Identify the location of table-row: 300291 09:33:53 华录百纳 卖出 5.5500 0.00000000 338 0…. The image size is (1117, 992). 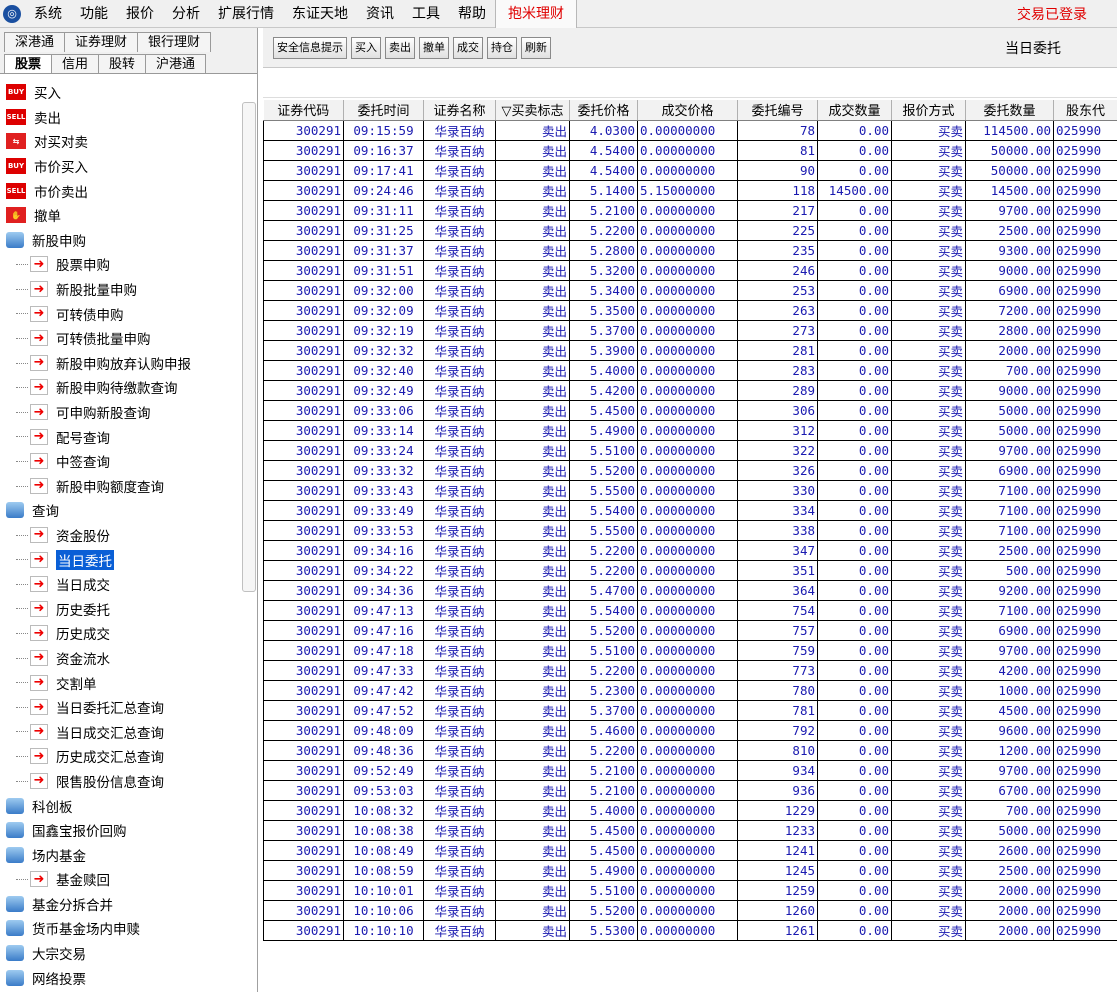
(690, 530).